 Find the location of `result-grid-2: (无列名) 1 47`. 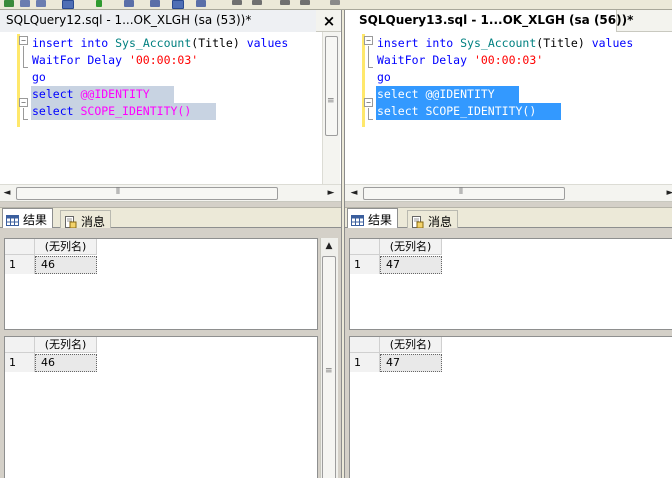

result-grid-2: (无列名) 1 47 is located at coordinates (510, 407).